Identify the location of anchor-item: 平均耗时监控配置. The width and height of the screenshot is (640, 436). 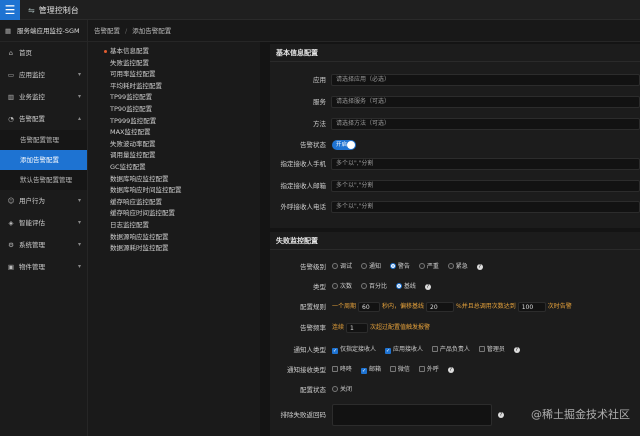
(174, 87).